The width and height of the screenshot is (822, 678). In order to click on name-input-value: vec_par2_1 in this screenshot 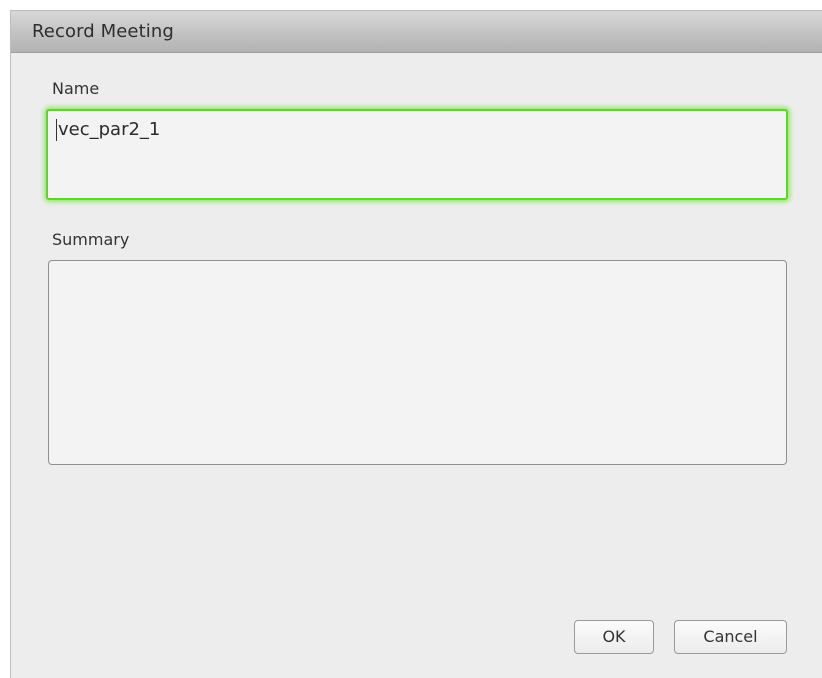, I will do `click(108, 130)`.